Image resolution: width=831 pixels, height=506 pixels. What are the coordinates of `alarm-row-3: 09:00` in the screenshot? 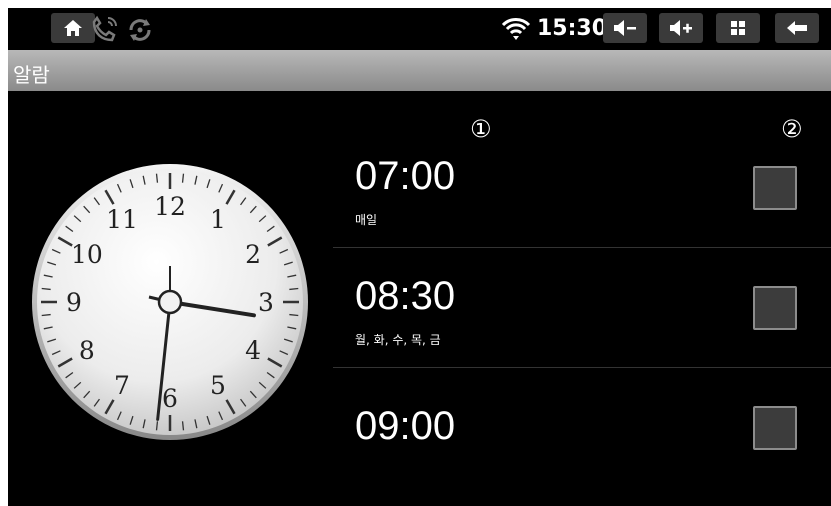 It's located at (582, 428).